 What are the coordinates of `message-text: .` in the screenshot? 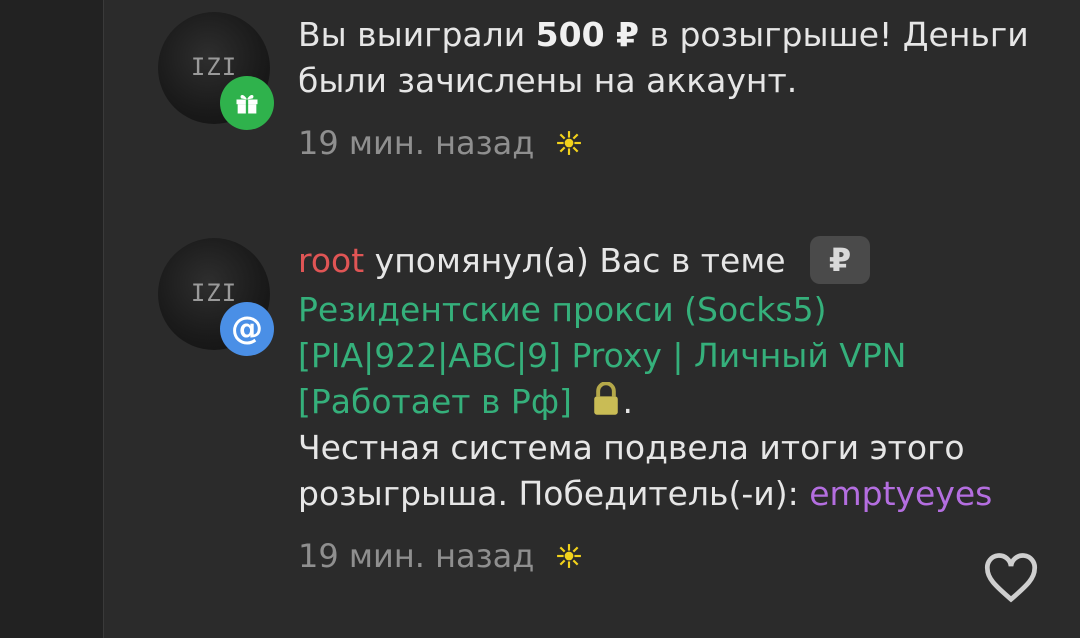 It's located at (627, 401).